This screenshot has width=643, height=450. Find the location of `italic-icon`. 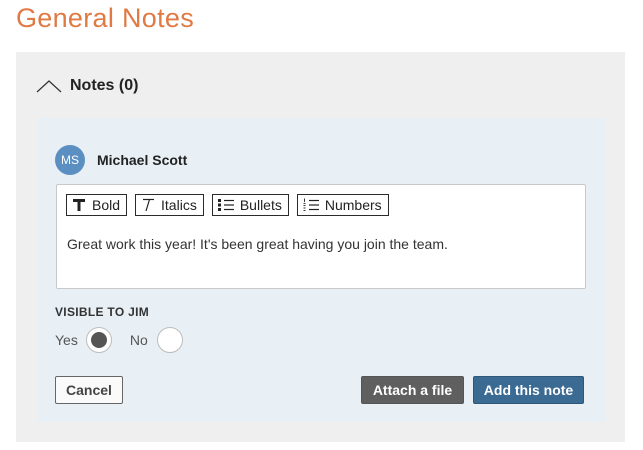

italic-icon is located at coordinates (149, 205).